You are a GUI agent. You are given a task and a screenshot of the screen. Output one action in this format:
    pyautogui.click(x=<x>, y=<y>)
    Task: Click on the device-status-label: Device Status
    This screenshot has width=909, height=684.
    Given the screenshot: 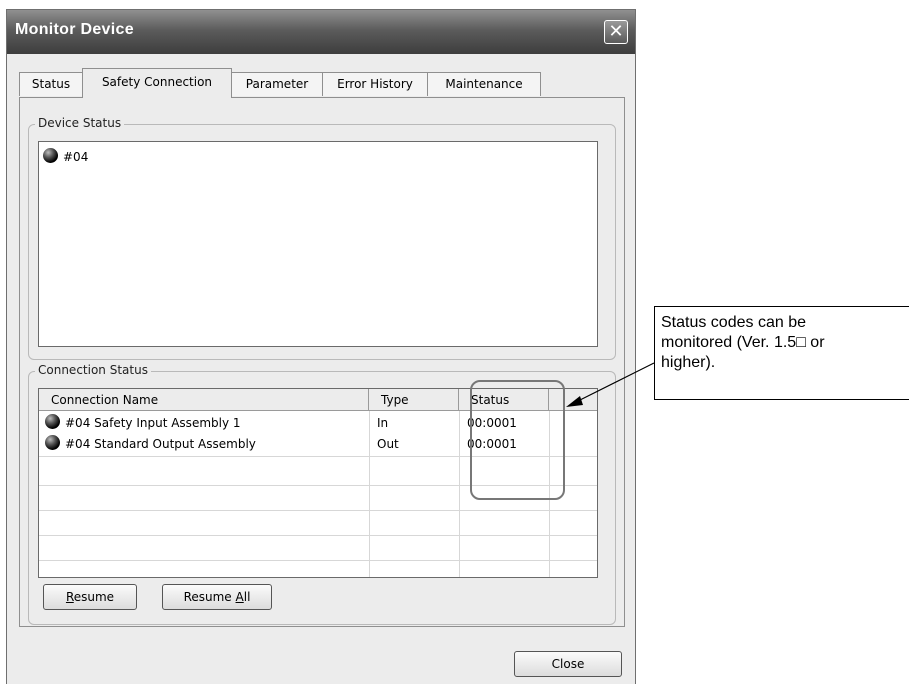 What is the action you would take?
    pyautogui.click(x=80, y=123)
    